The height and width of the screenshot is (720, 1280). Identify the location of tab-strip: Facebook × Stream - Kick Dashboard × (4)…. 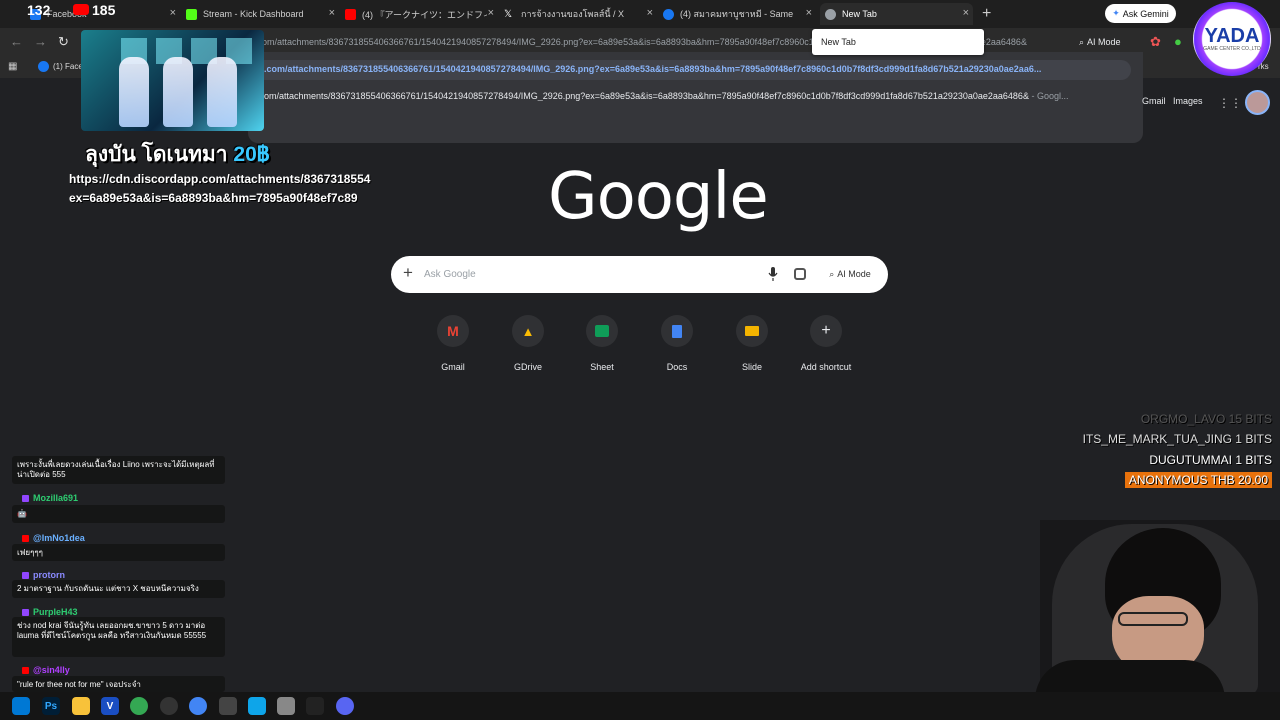
(640, 14).